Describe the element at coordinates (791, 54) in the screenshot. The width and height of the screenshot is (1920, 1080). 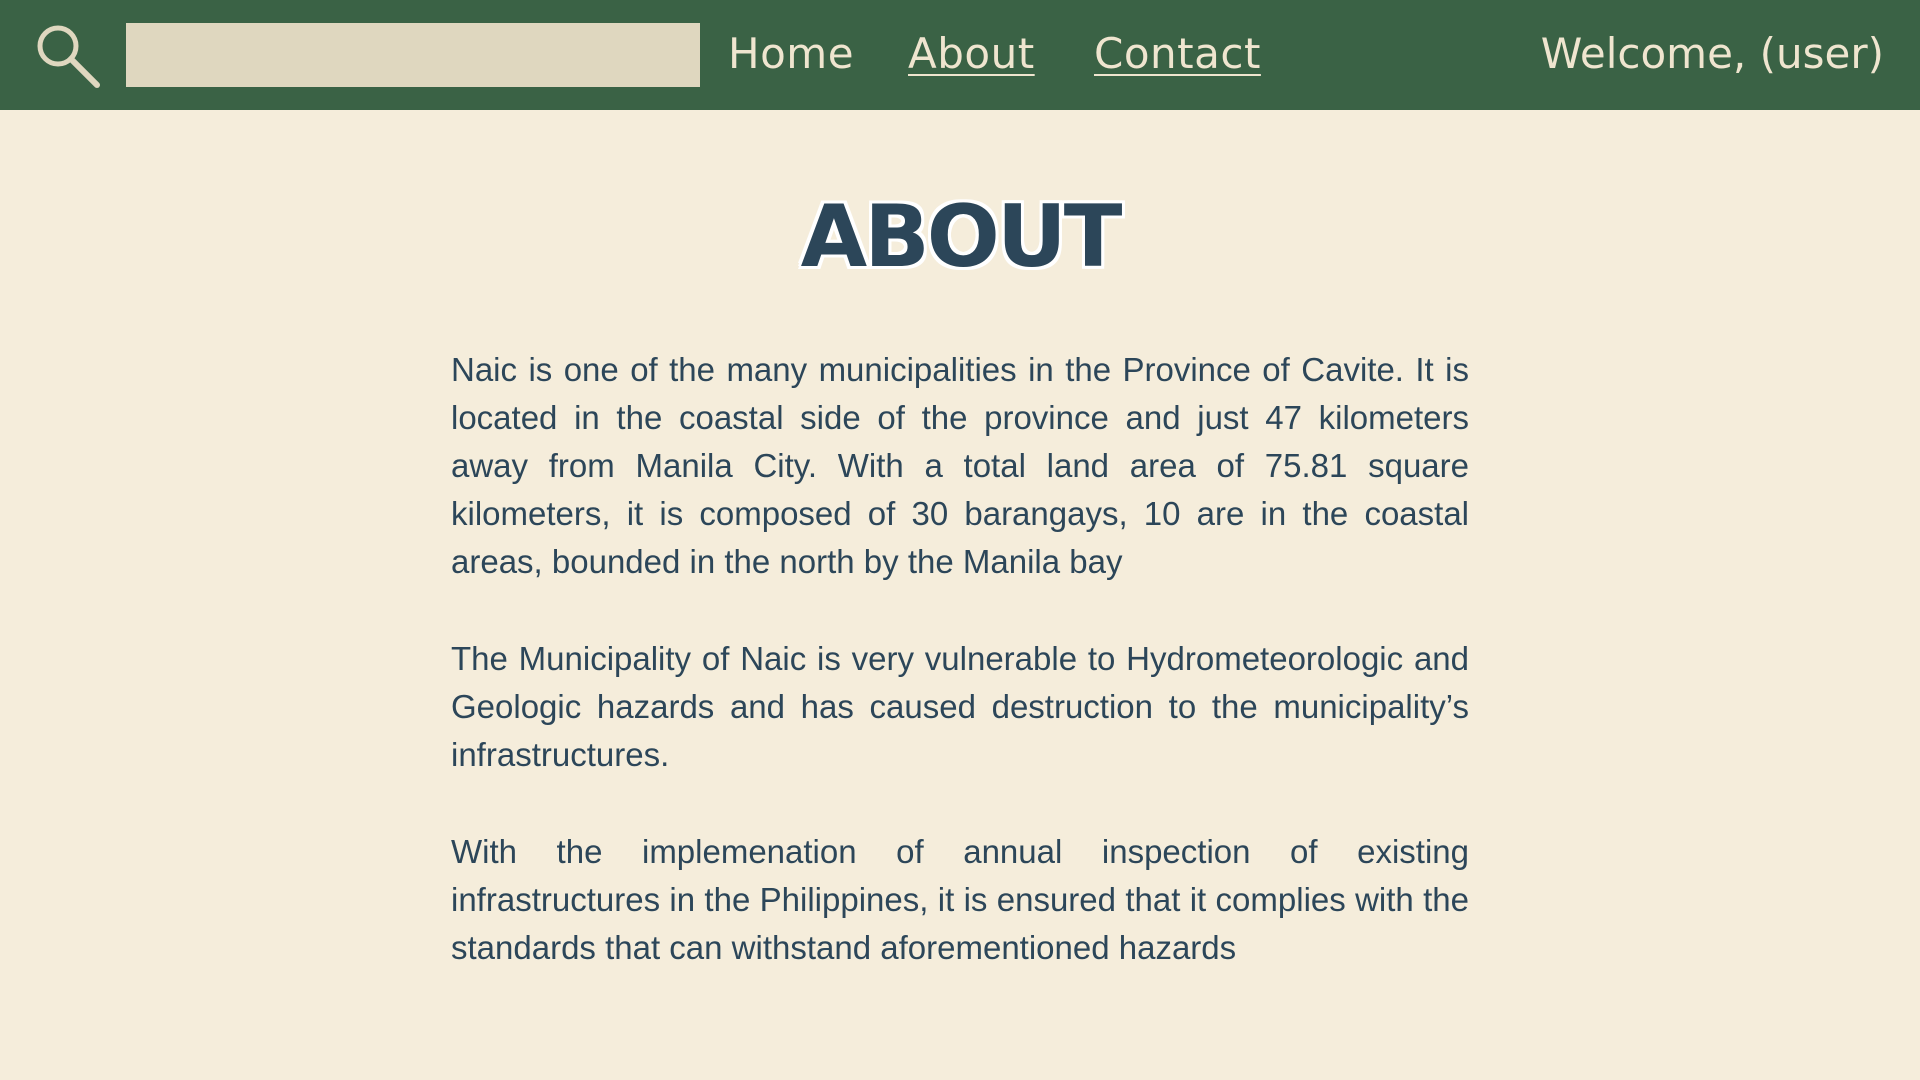
I see `nav-link-home: Home` at that location.